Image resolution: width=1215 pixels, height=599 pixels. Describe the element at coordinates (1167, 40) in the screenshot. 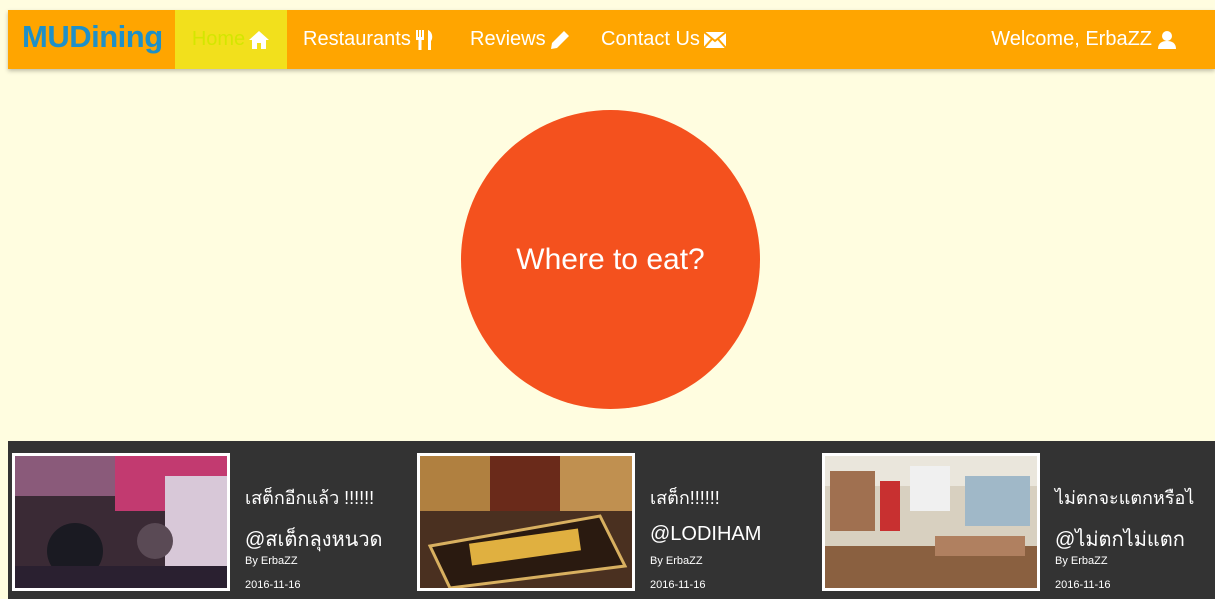

I see `user-icon` at that location.